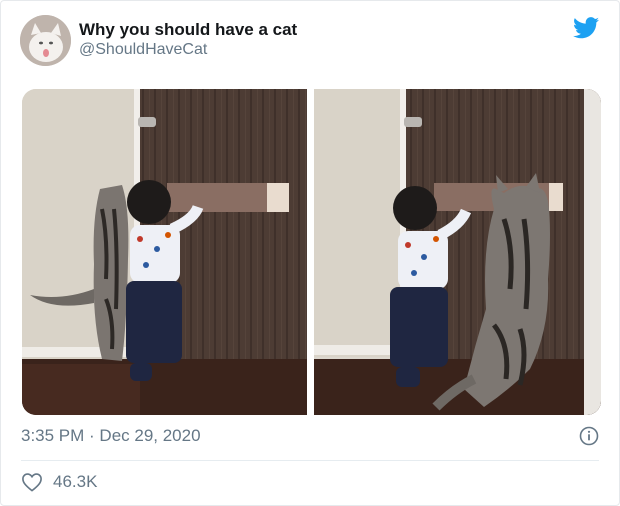 The image size is (620, 506). Describe the element at coordinates (111, 436) in the screenshot. I see `tweet-timestamp: 3:35 PM · Dec 29, 2020` at that location.